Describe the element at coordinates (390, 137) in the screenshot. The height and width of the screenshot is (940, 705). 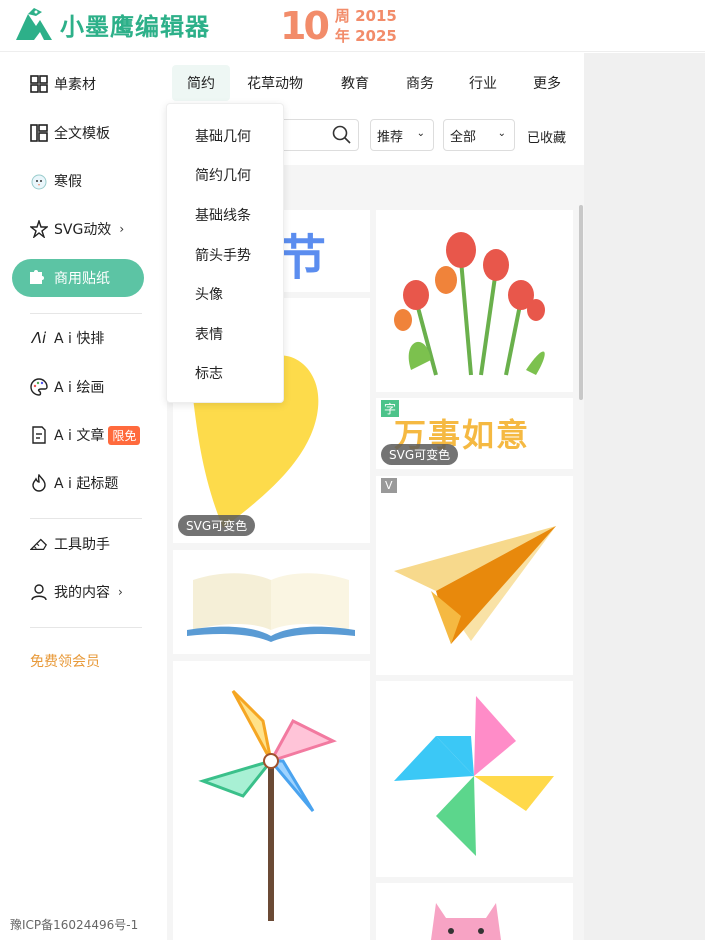
I see `sort-select-value: 推荐` at that location.